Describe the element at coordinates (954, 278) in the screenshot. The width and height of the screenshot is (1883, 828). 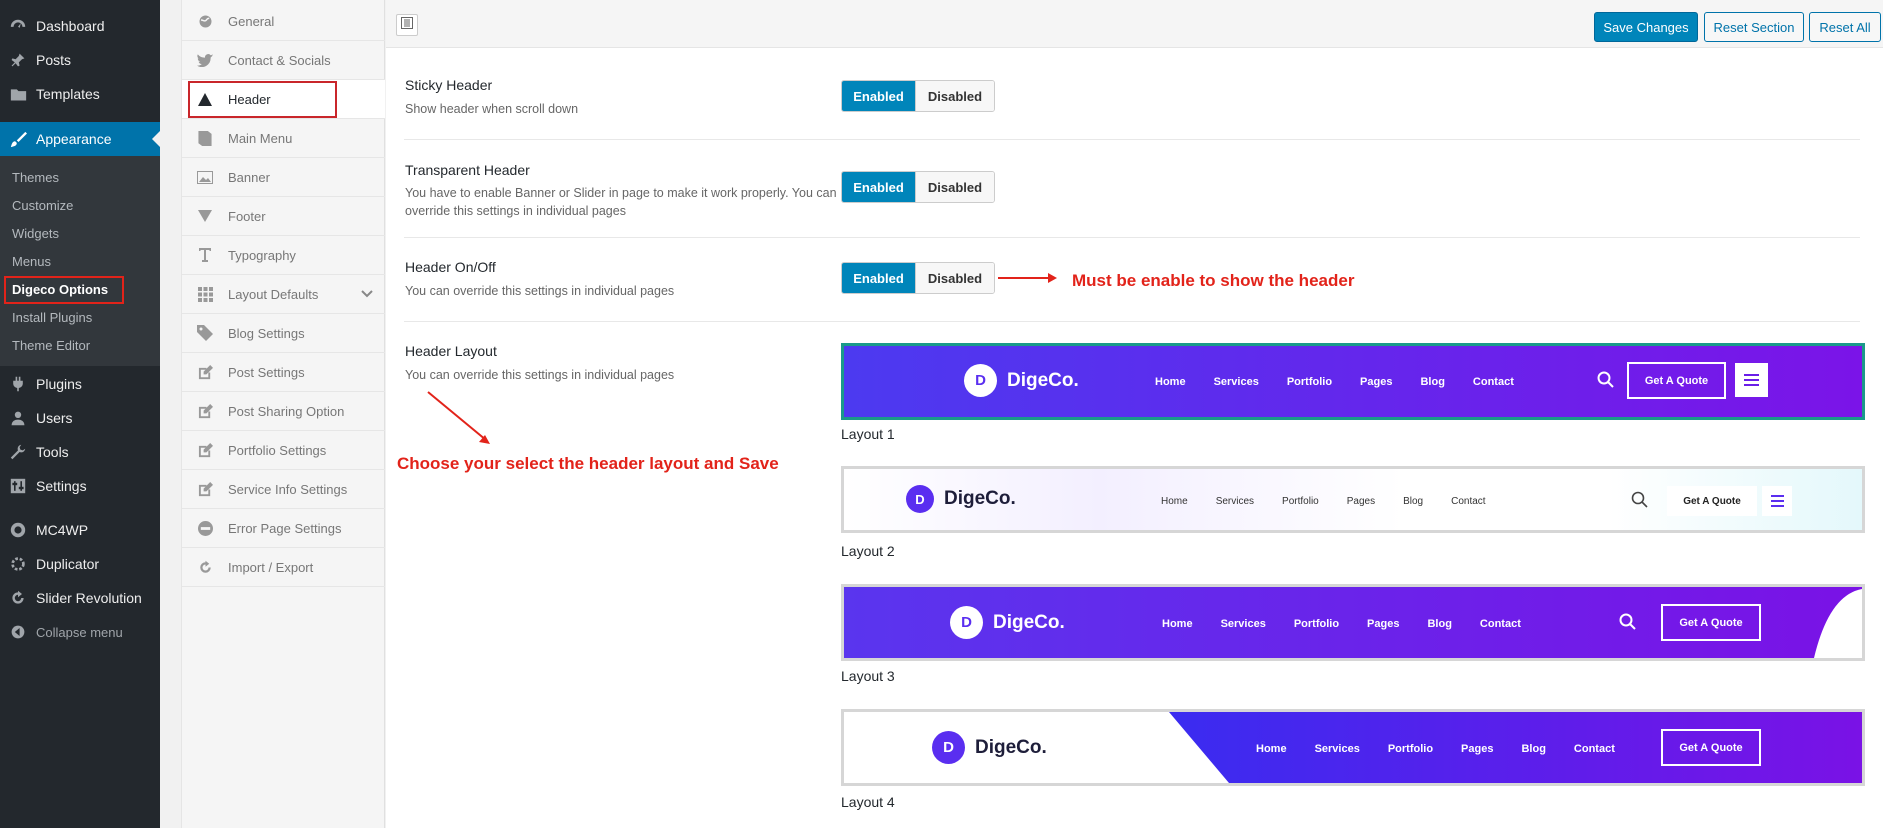
I see `onoff-disabled-button: Disabled` at that location.